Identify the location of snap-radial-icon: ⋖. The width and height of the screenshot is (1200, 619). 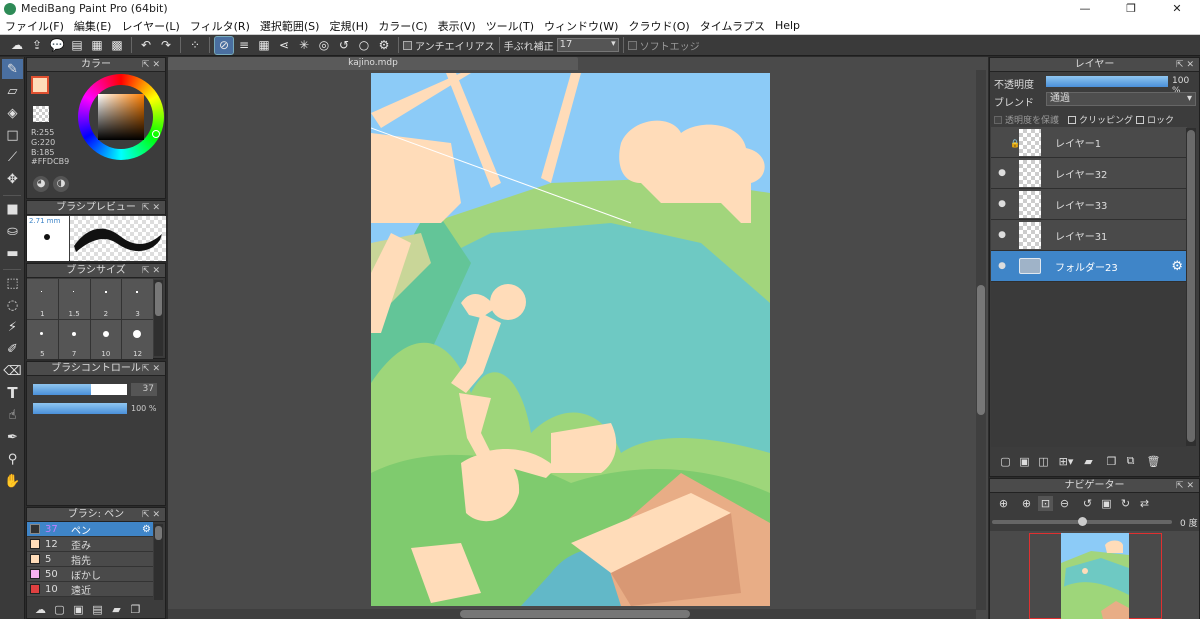
(284, 45).